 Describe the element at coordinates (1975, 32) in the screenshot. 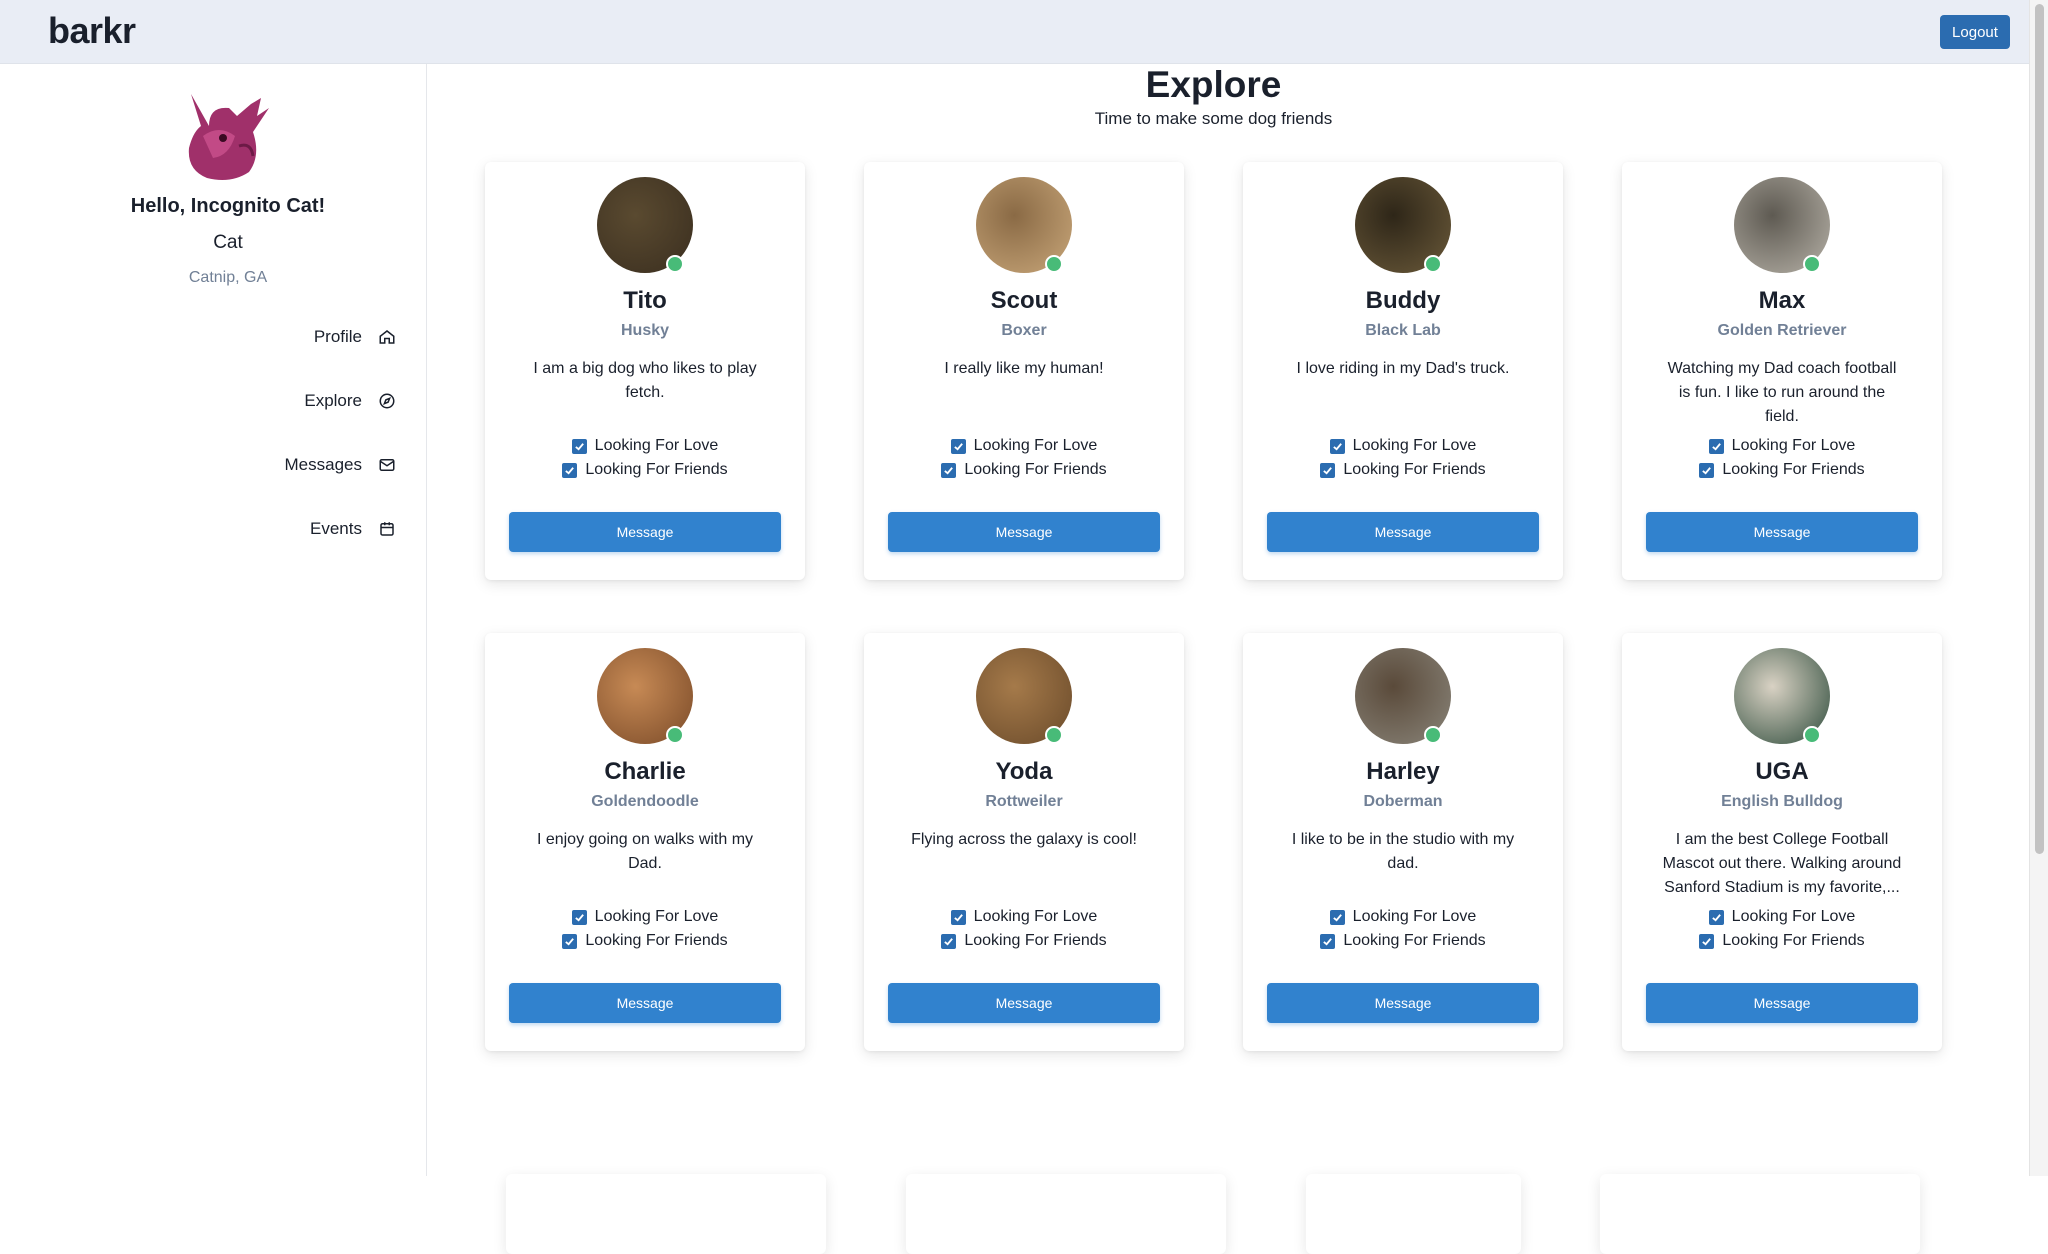

I see `logout-button: Logout` at that location.